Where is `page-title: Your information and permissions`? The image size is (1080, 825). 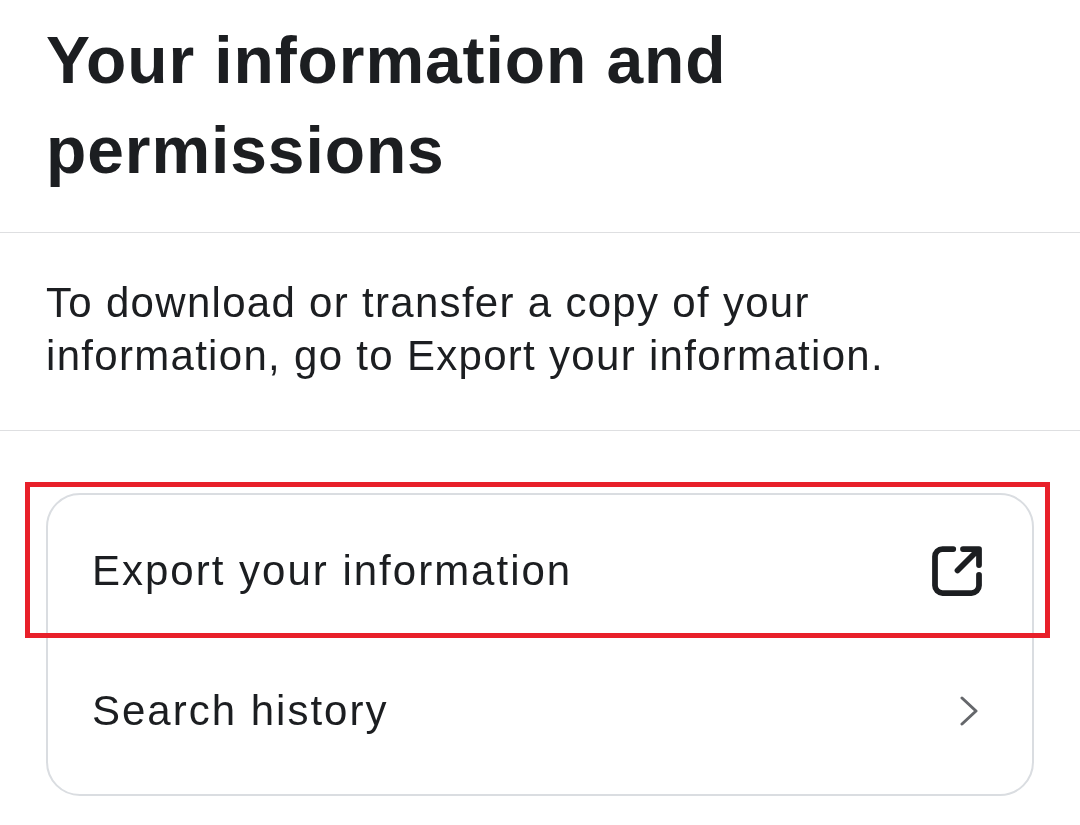
page-title: Your information and permissions is located at coordinates (387, 105).